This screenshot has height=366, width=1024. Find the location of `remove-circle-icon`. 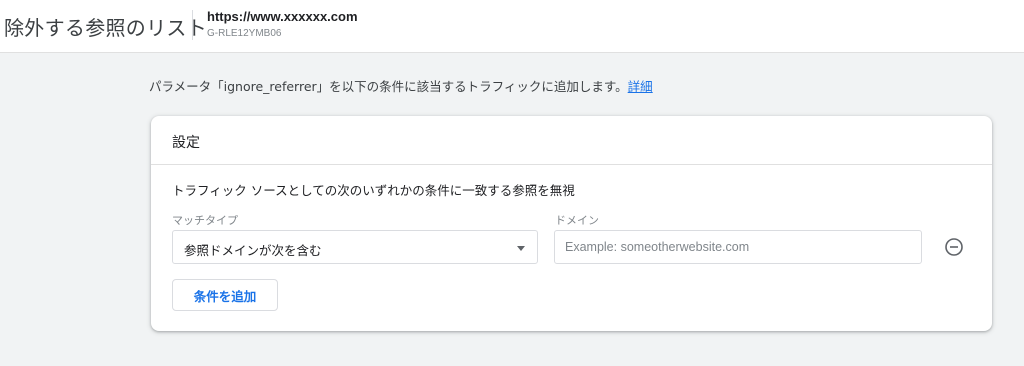

remove-circle-icon is located at coordinates (954, 247).